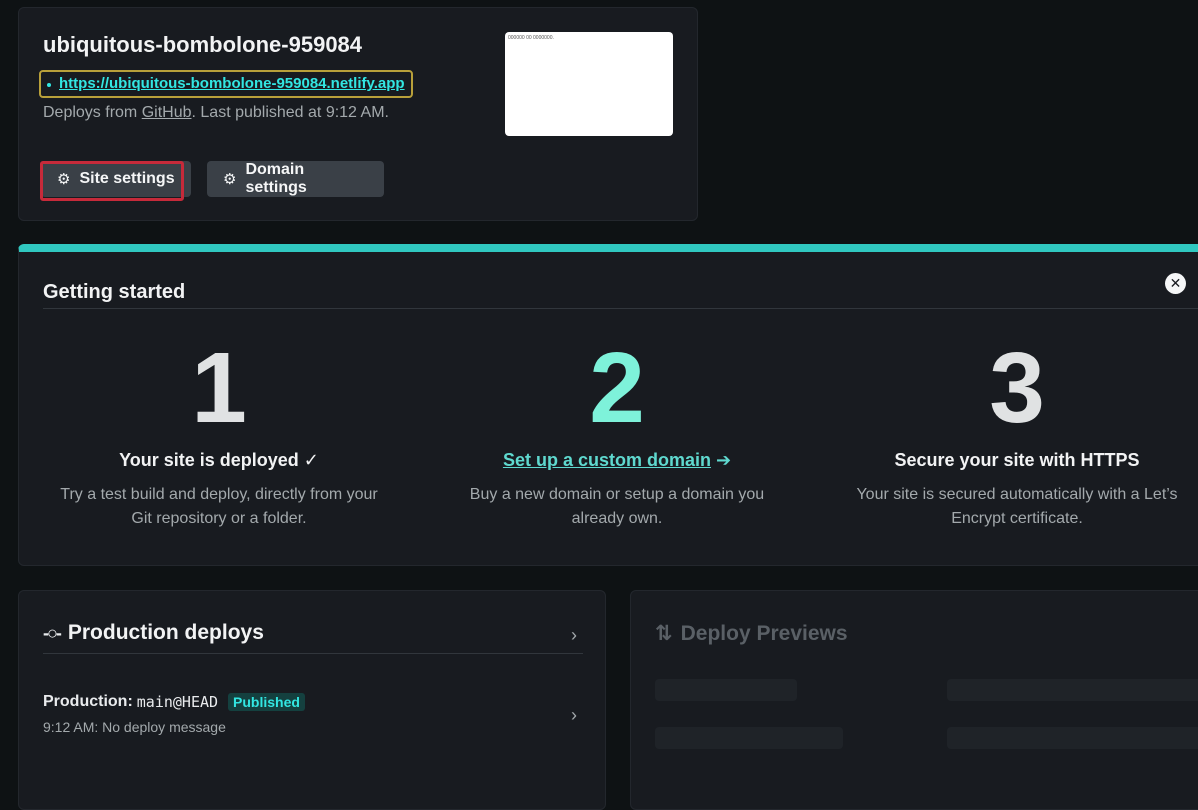 The image size is (1198, 810). Describe the element at coordinates (49, 85) in the screenshot. I see `url-bullet-icon` at that location.